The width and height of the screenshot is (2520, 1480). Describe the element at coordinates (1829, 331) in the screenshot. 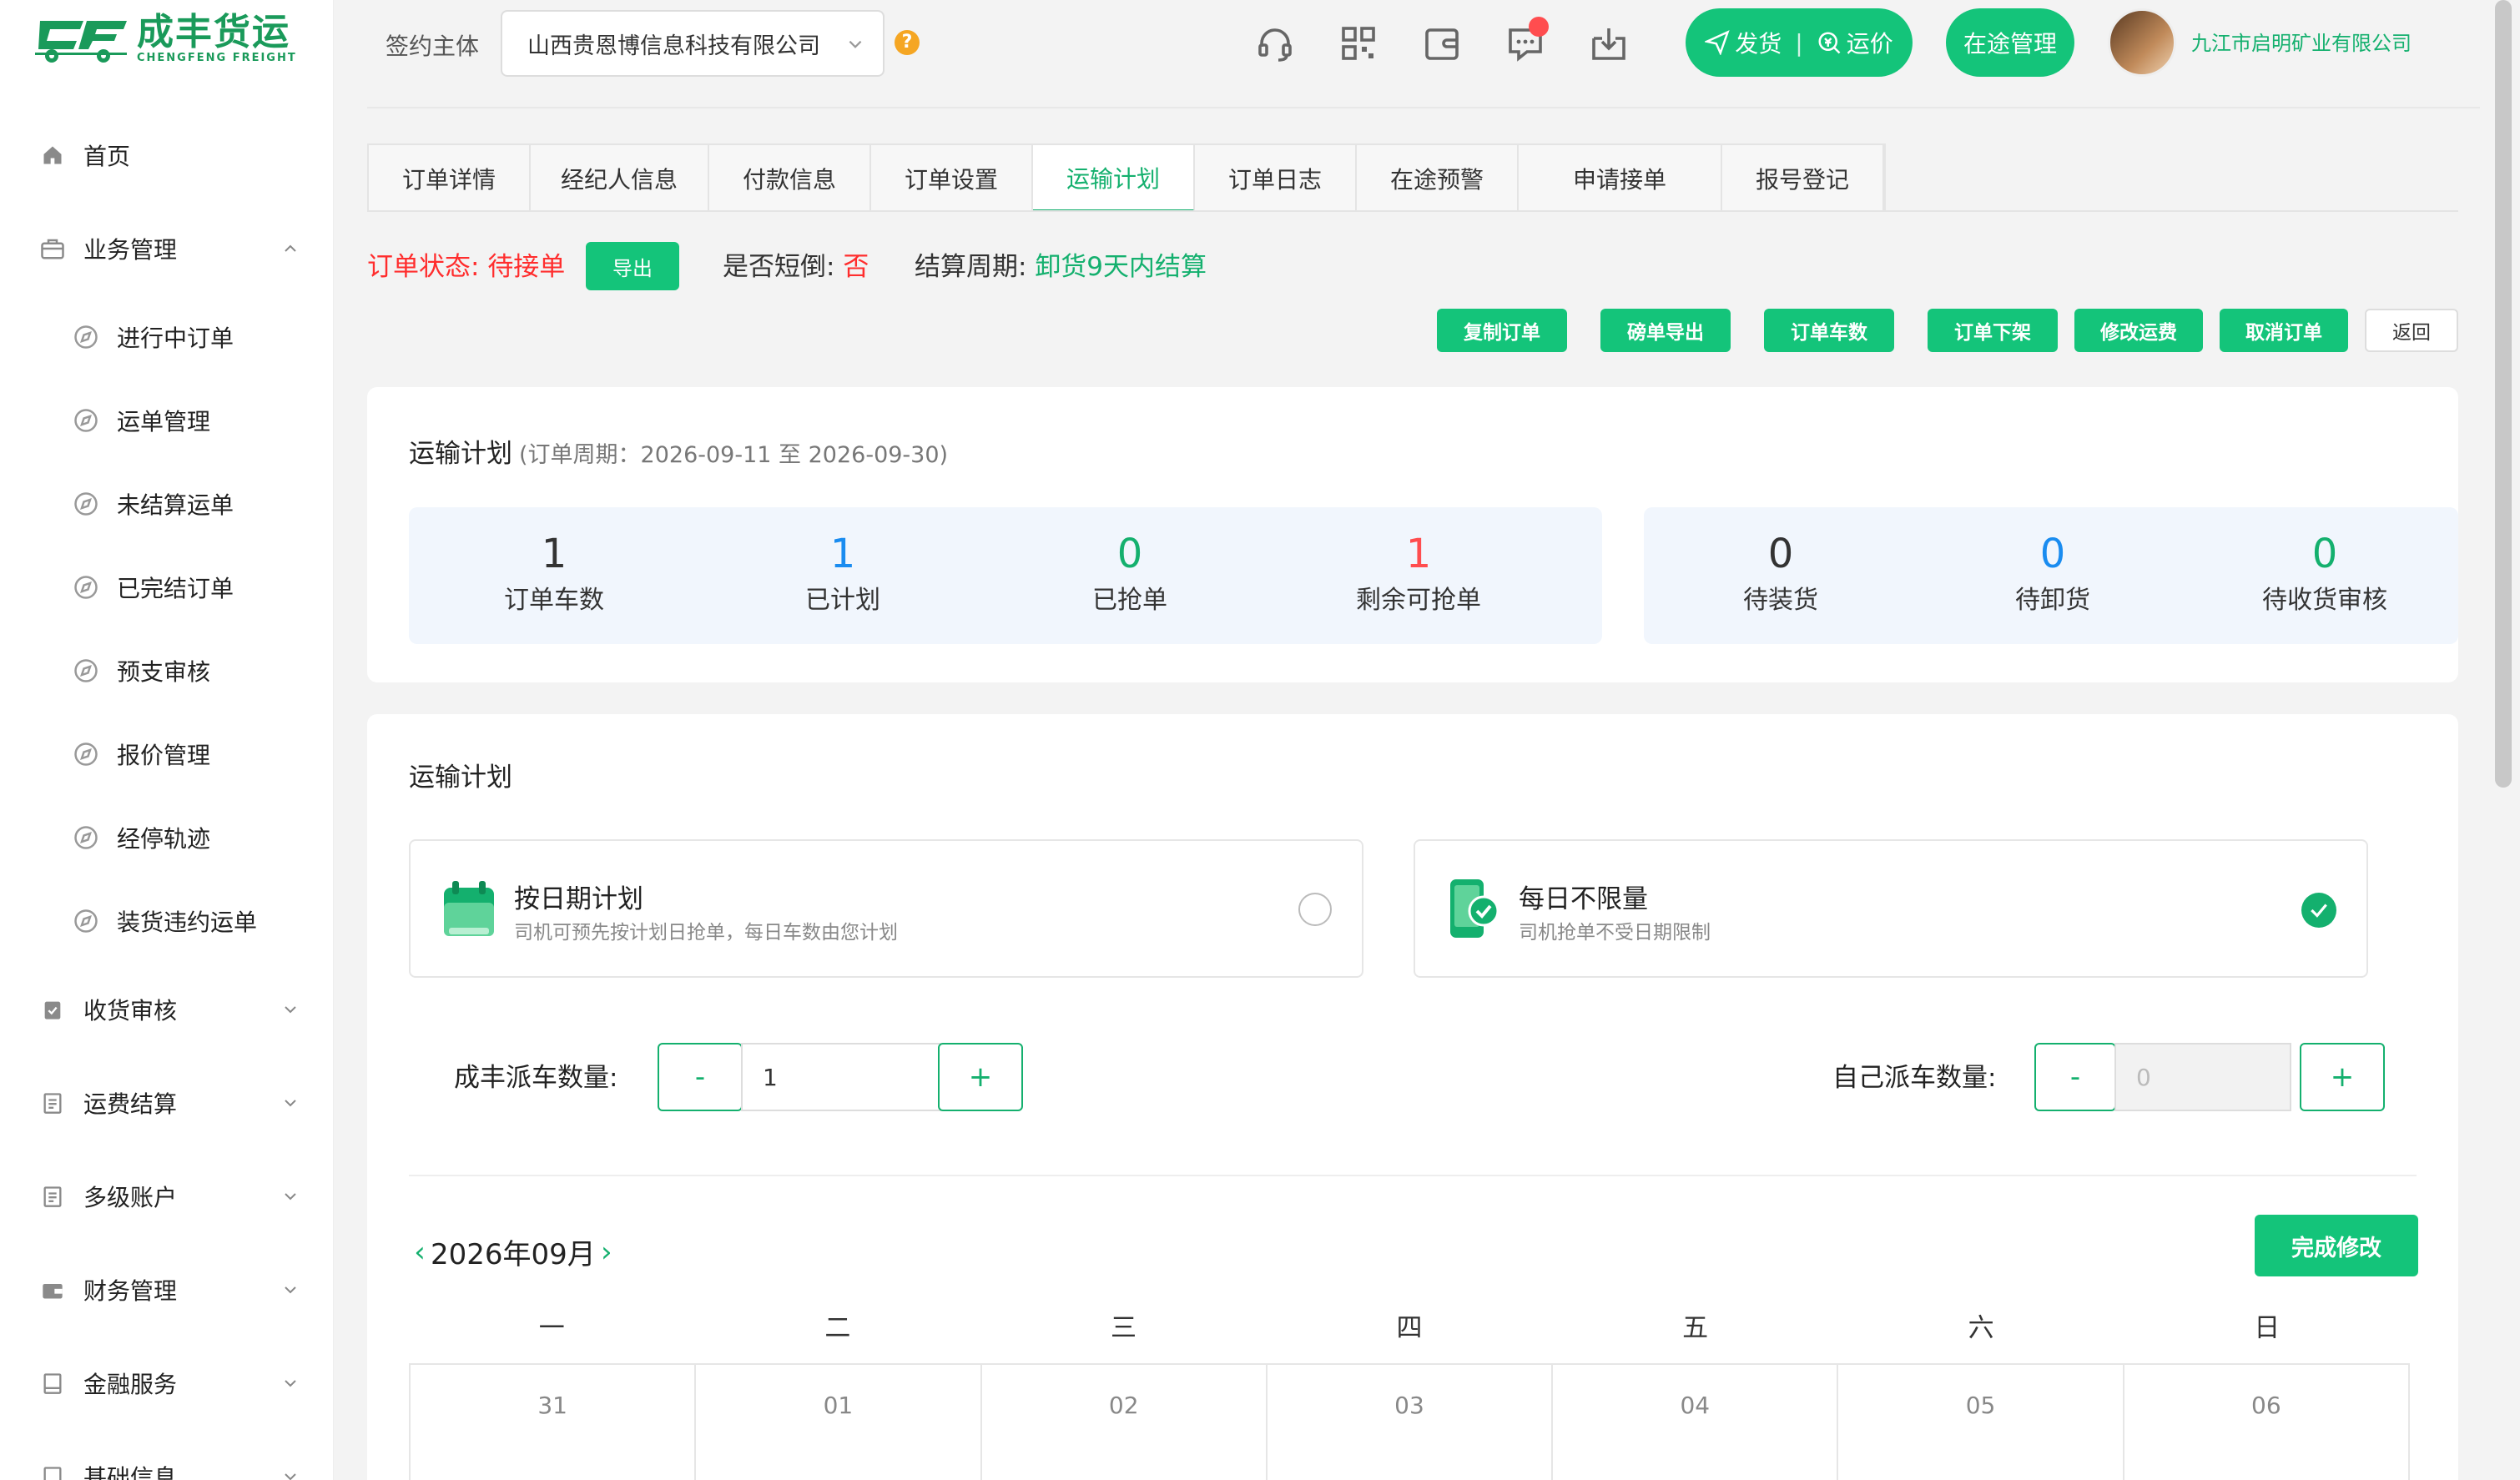

I see `order-vehicles-button: 订单车数` at that location.